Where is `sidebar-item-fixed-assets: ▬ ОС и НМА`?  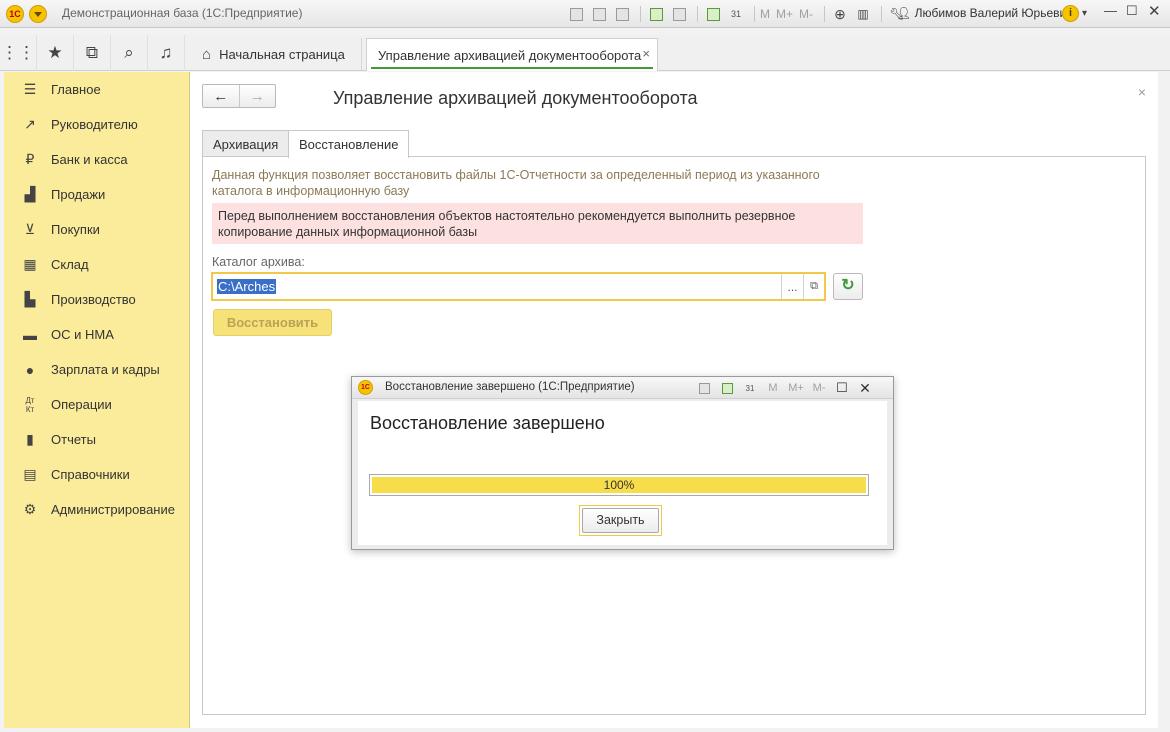
sidebar-item-fixed-assets: ▬ ОС и НМА is located at coordinates (96, 334).